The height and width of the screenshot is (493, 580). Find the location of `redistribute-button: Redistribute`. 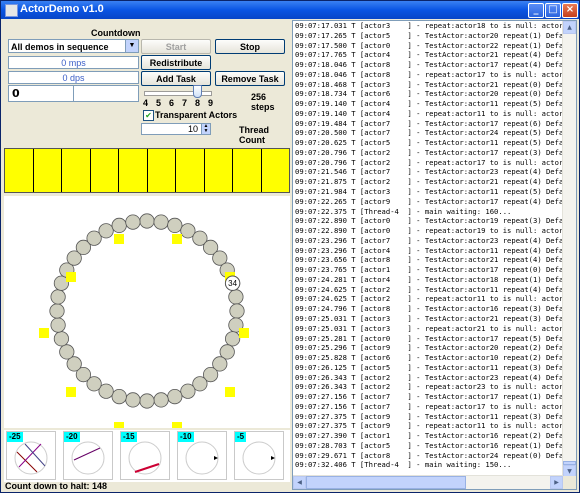

redistribute-button: Redistribute is located at coordinates (176, 62).